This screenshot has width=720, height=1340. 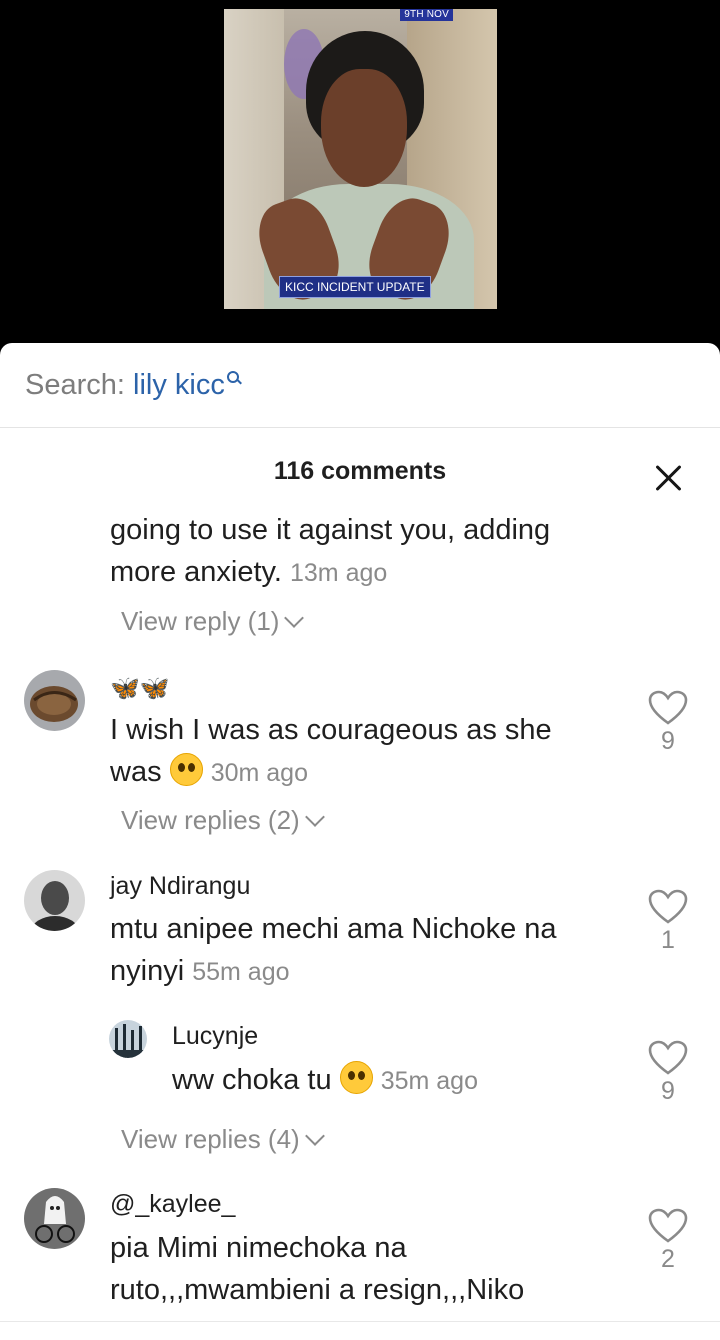 I want to click on comment-timestamp: 55m ago, so click(x=241, y=972).